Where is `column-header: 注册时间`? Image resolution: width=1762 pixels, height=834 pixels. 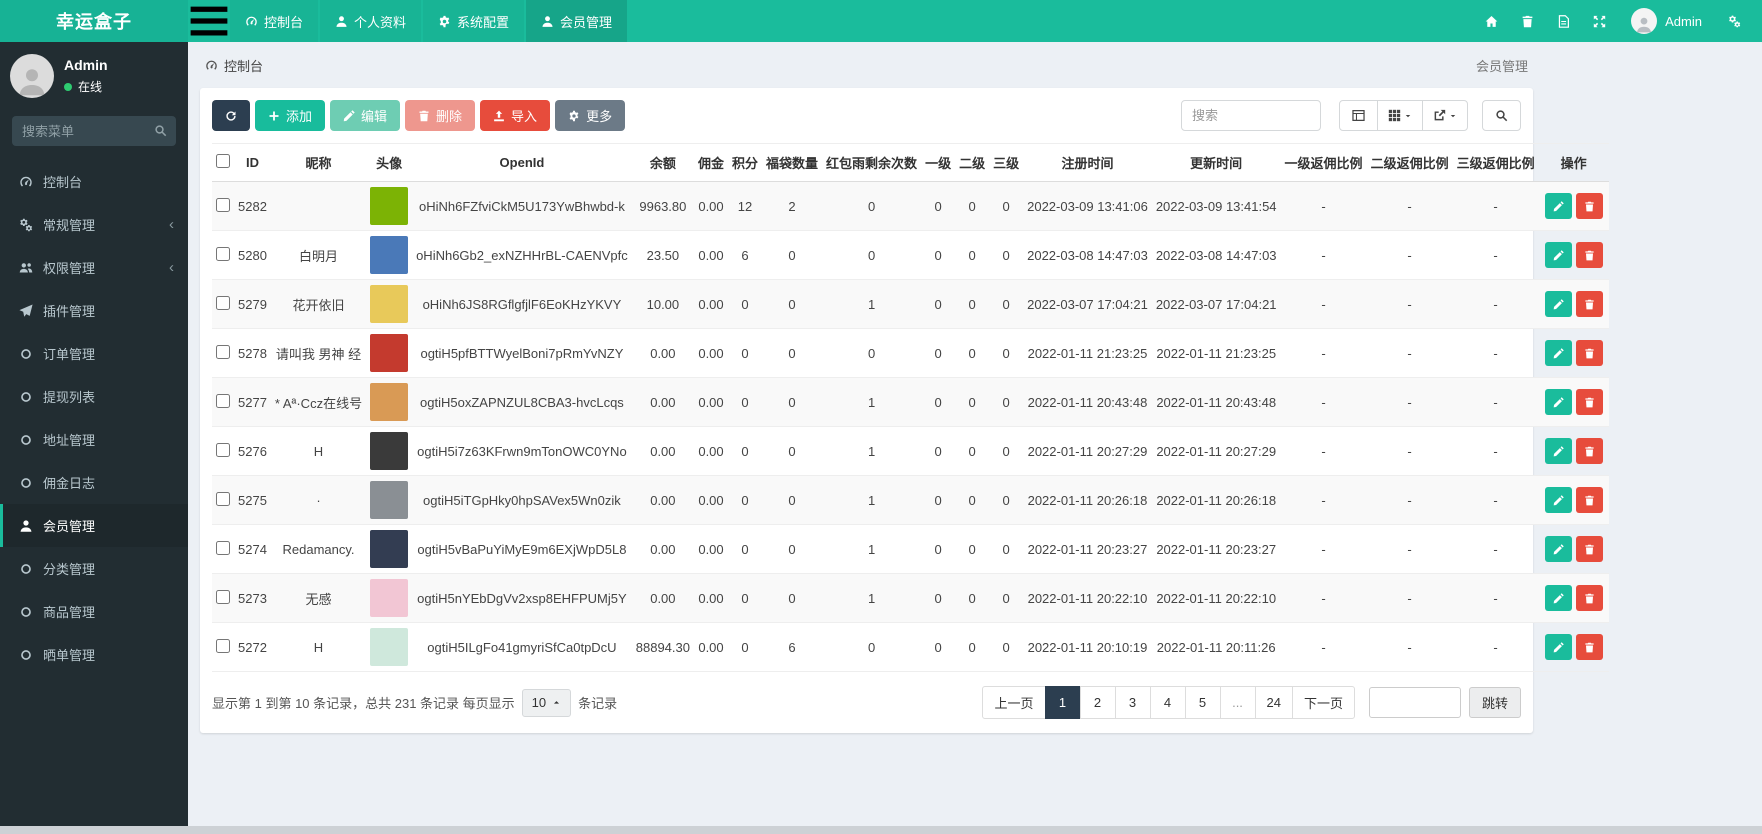
column-header: 注册时间 is located at coordinates (1087, 162).